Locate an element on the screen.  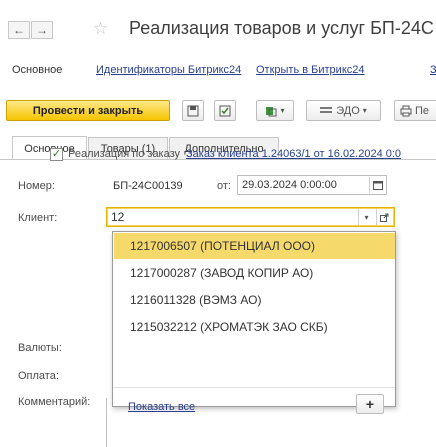
show-all-link: Показать все is located at coordinates (161, 407).